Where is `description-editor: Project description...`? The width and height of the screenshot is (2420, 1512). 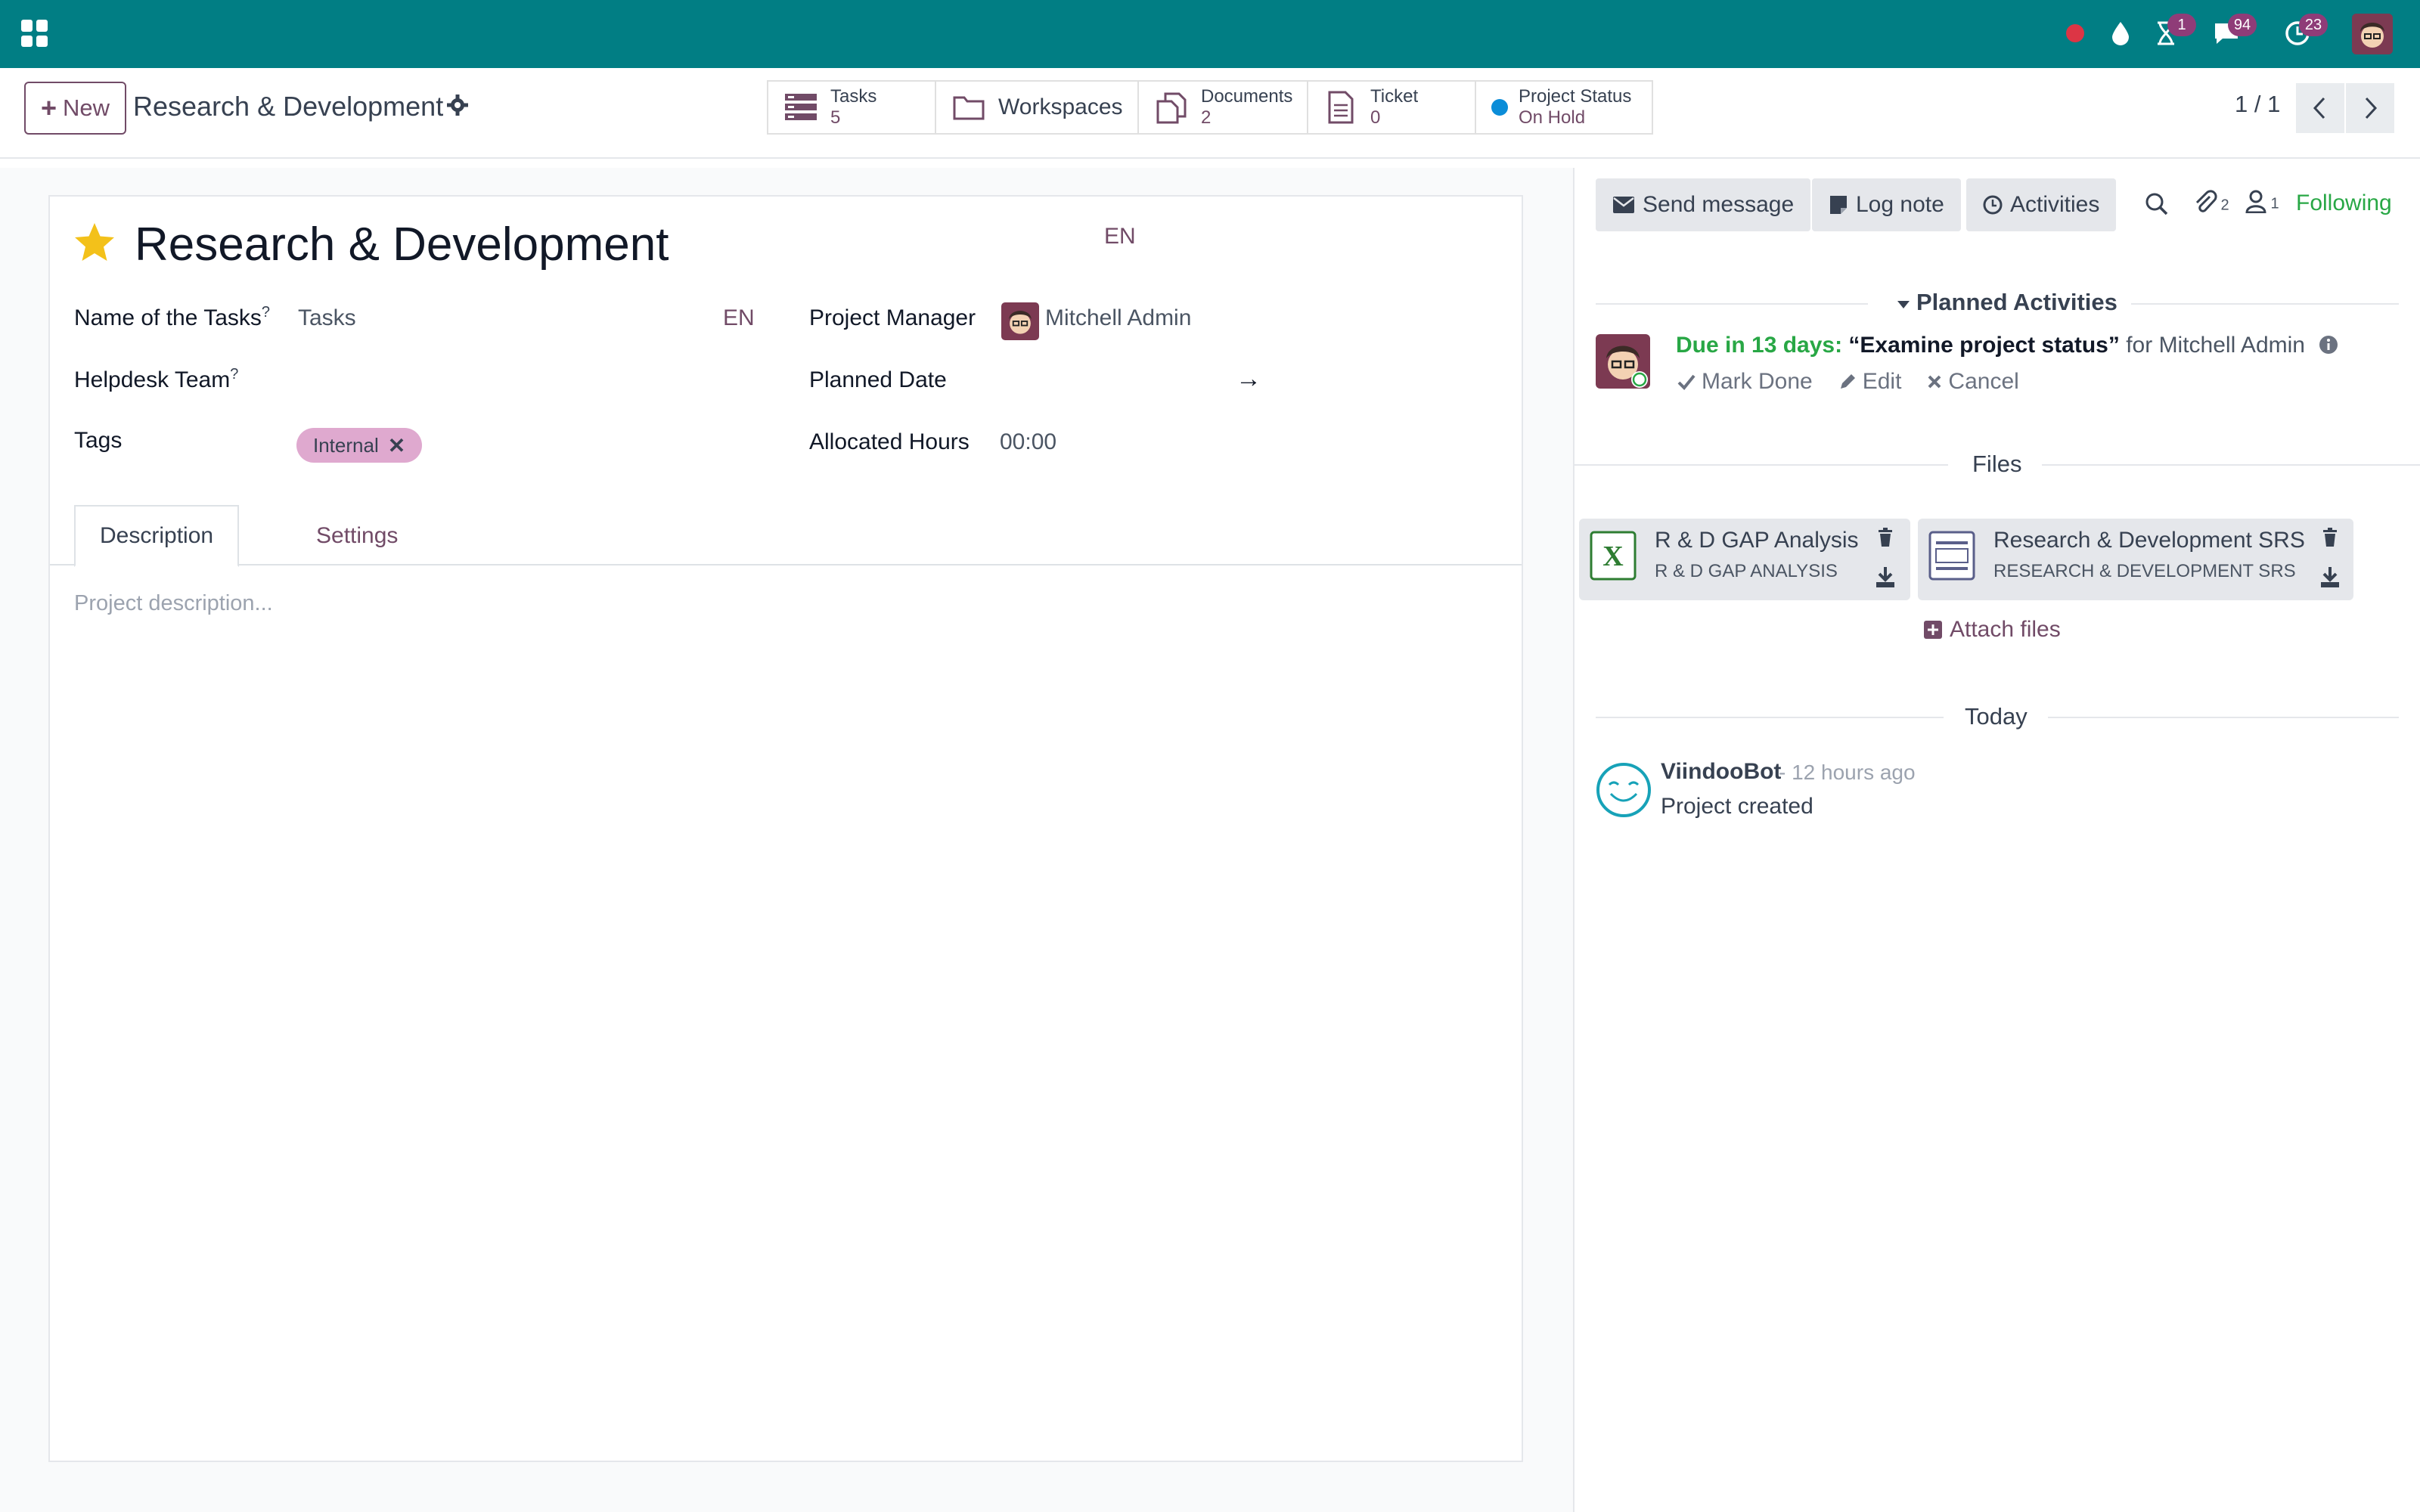
description-editor: Project description... is located at coordinates (173, 603).